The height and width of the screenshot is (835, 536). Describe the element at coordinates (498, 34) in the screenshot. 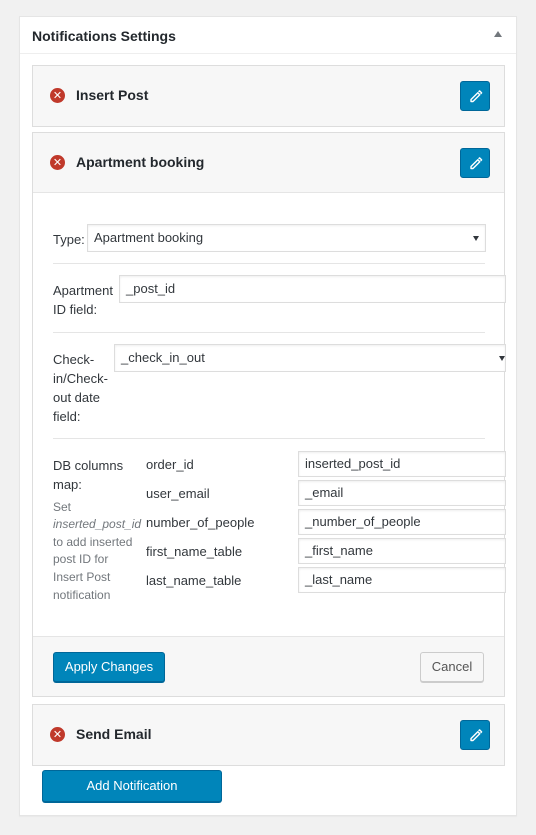

I see `caret-up-icon` at that location.